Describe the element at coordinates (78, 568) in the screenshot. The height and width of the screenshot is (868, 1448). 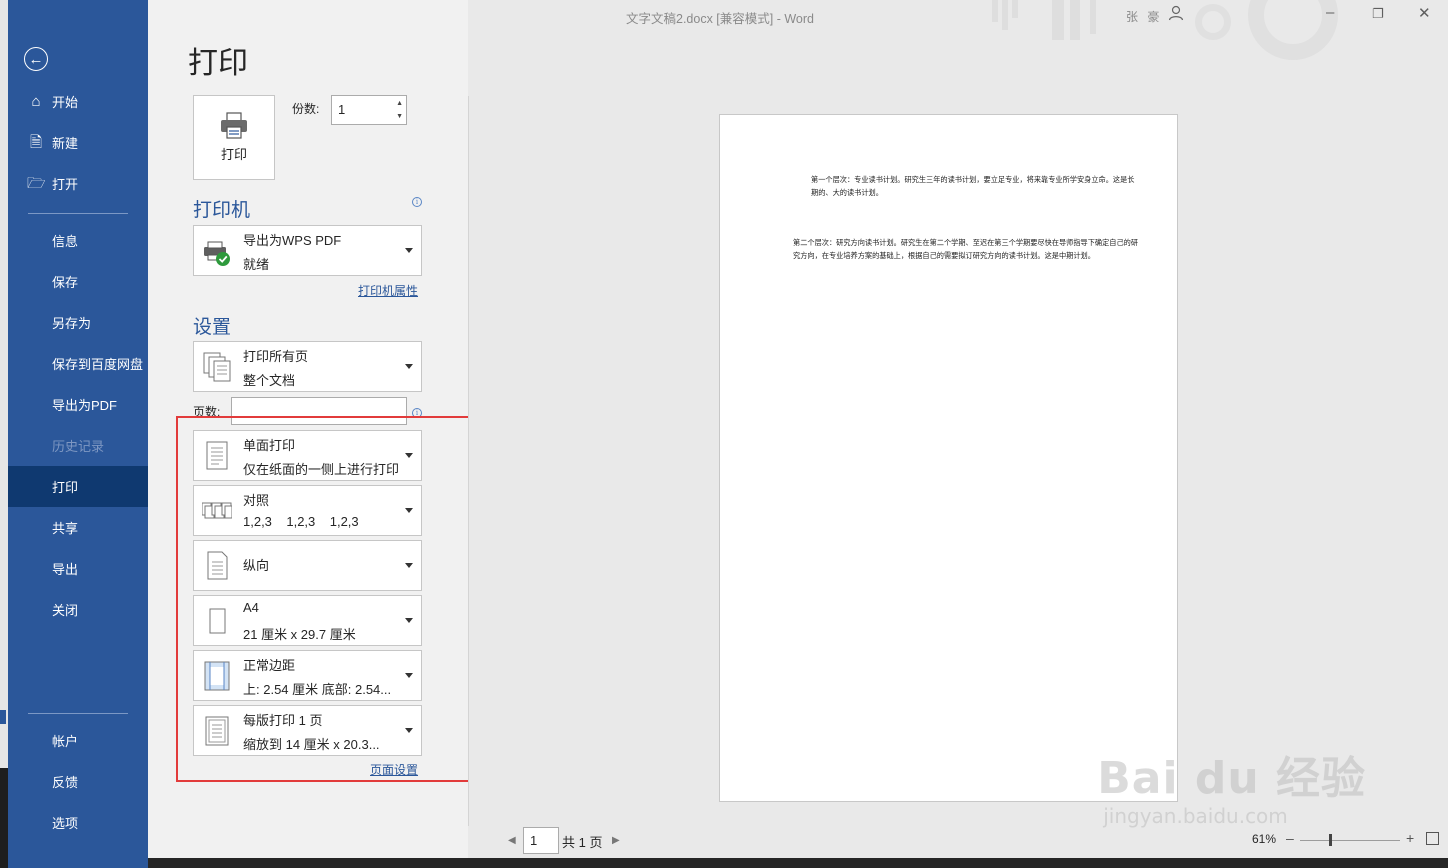
I see `sidebar-item-export: 导出` at that location.